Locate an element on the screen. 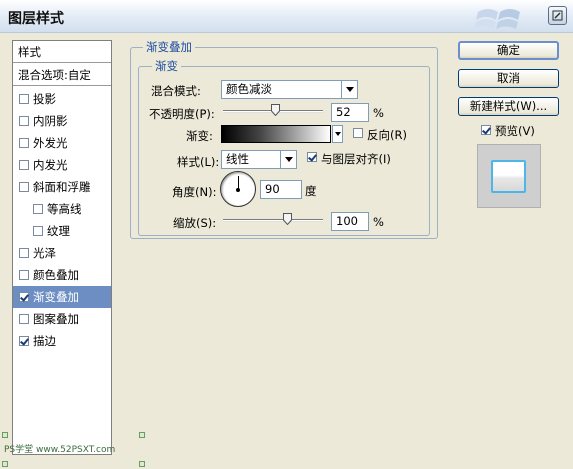 The height and width of the screenshot is (469, 573). style-preview is located at coordinates (509, 176).